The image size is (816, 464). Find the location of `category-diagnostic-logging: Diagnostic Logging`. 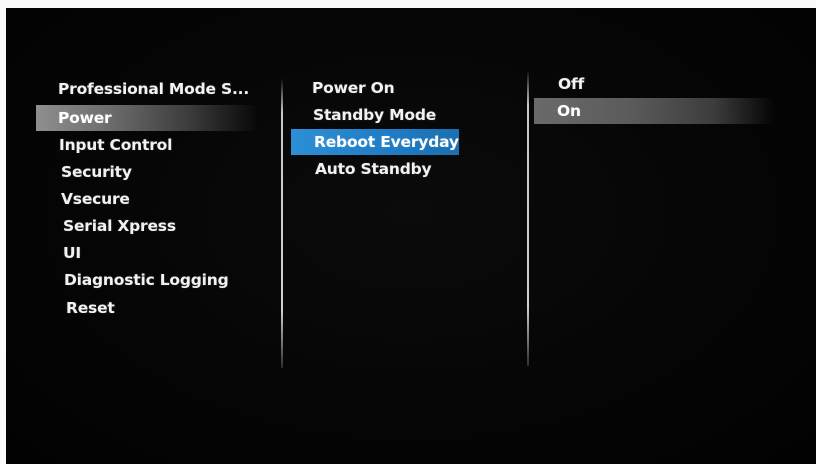

category-diagnostic-logging: Diagnostic Logging is located at coordinates (146, 280).